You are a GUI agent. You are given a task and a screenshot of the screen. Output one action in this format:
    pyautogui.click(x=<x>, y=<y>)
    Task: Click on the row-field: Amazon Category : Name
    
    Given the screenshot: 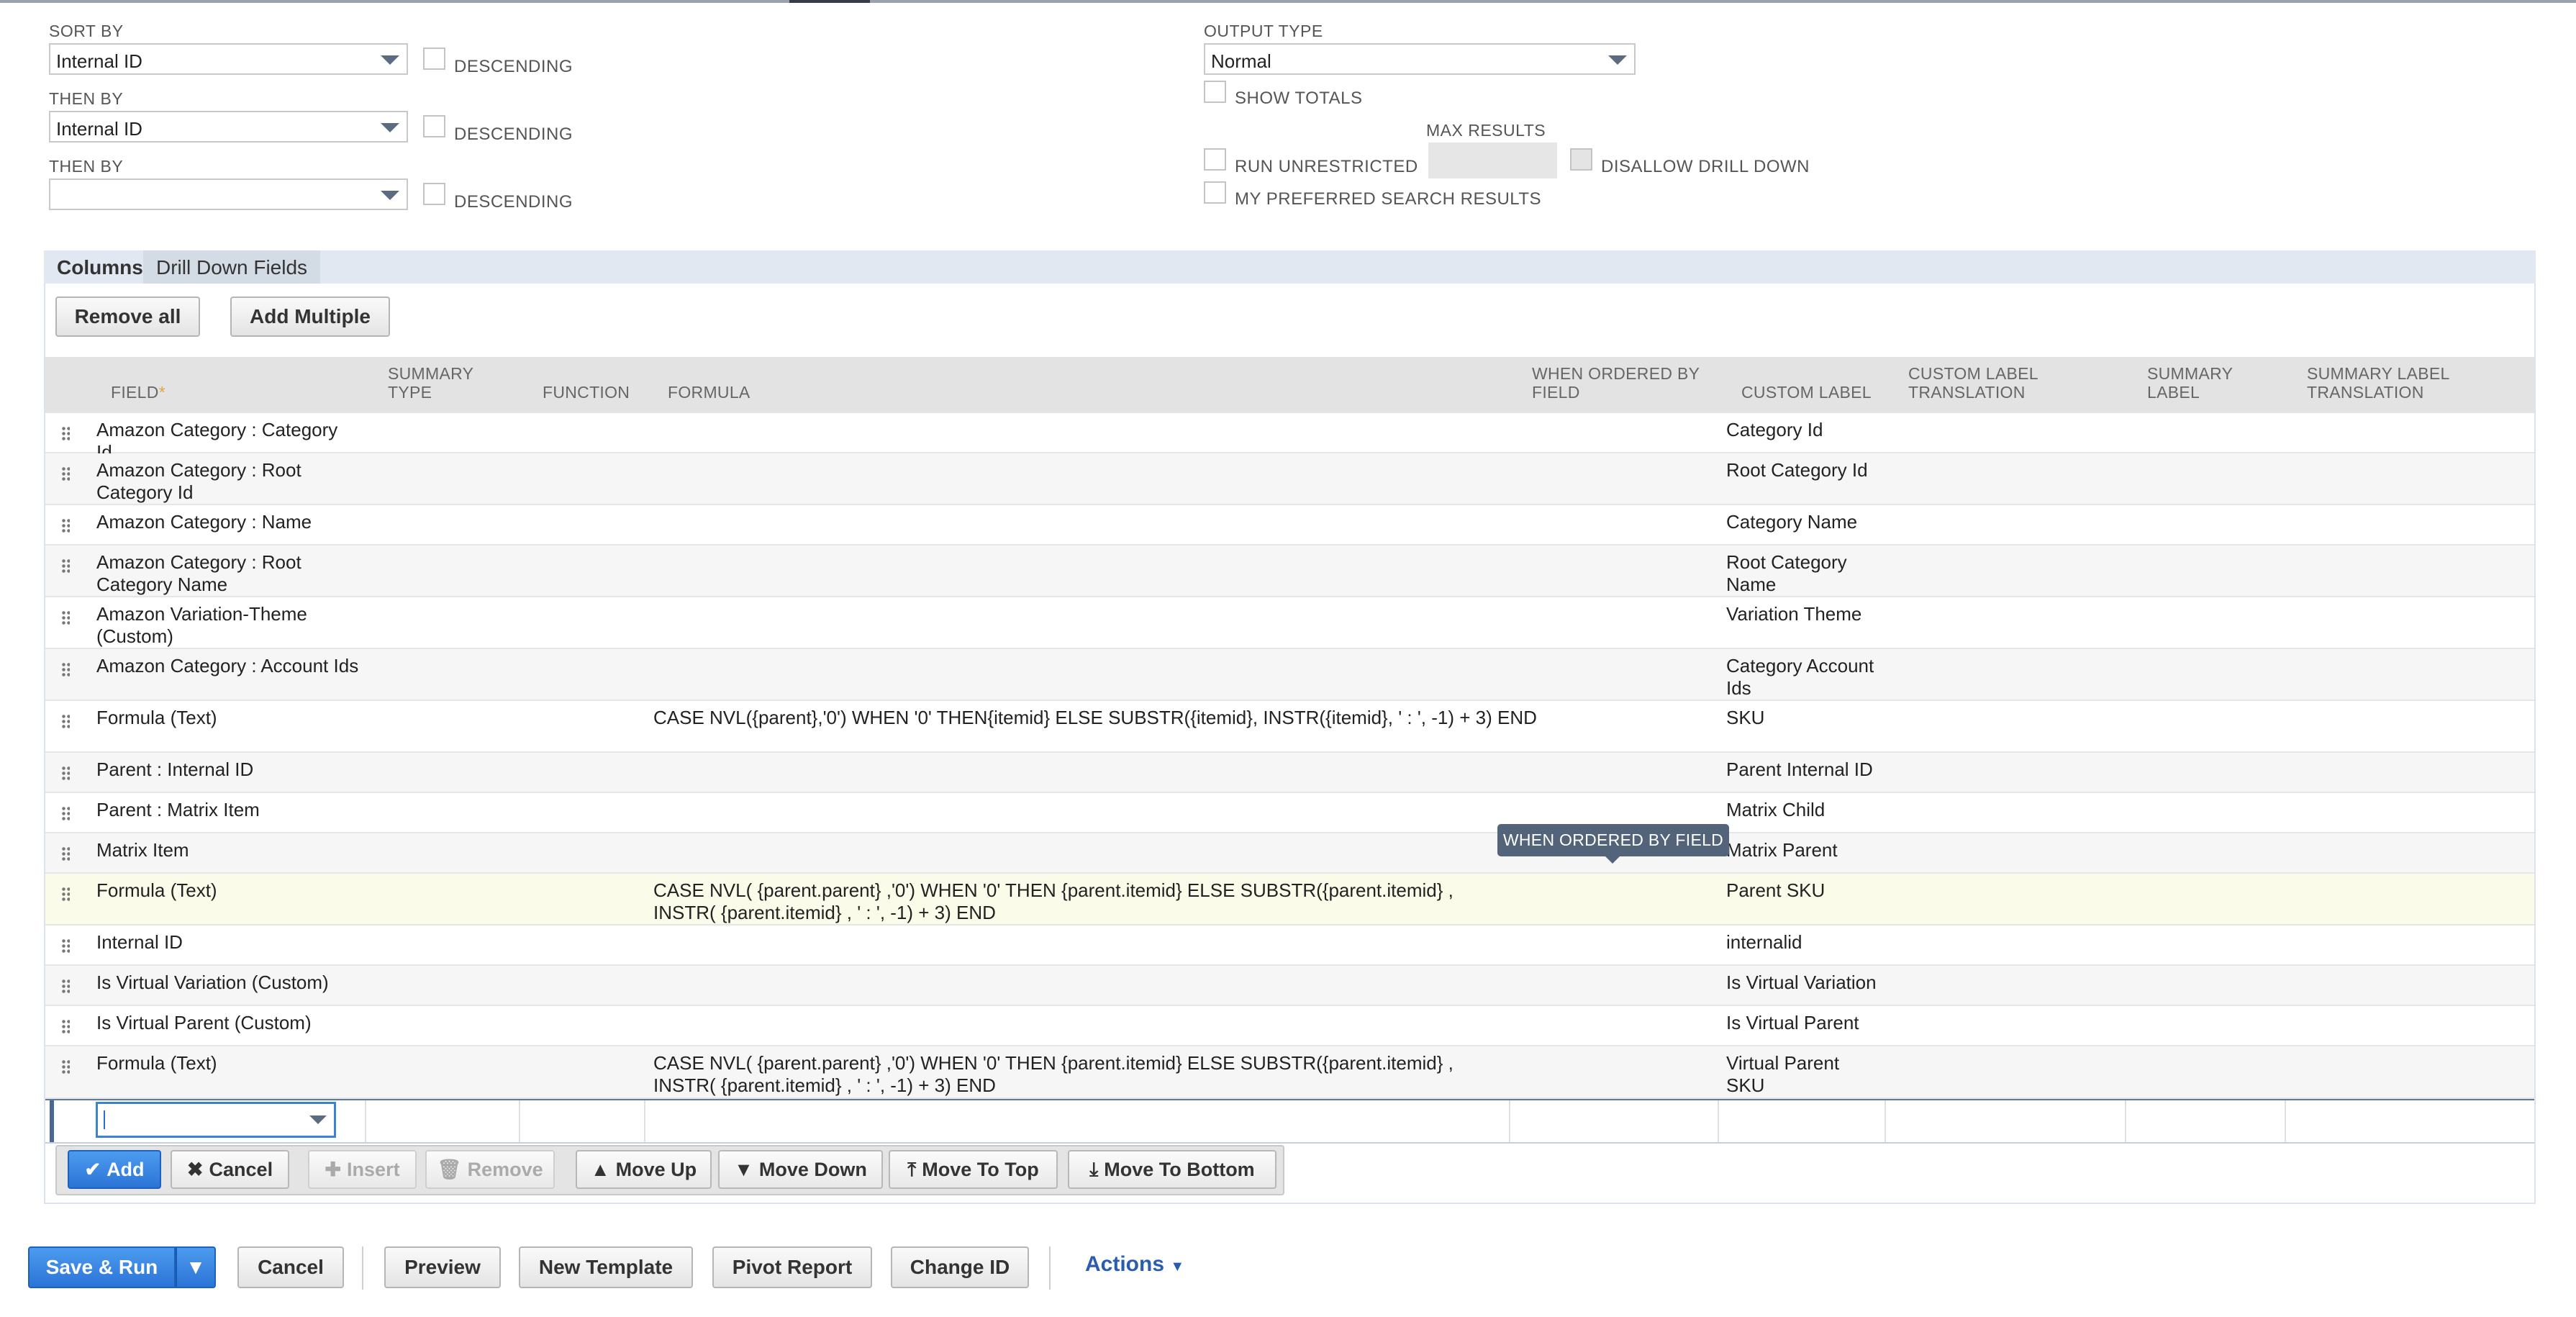 What is the action you would take?
    pyautogui.click(x=204, y=522)
    